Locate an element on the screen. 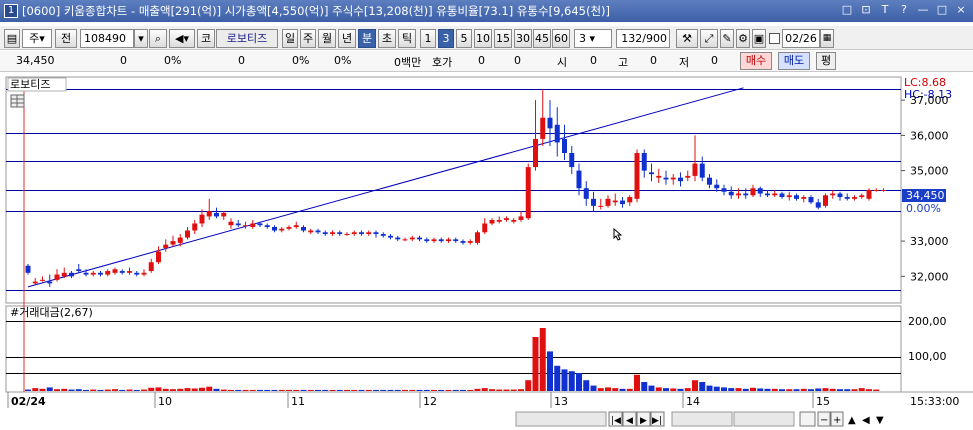 Image resolution: width=973 pixels, height=430 pixels. interval-30: 30 is located at coordinates (523, 38).